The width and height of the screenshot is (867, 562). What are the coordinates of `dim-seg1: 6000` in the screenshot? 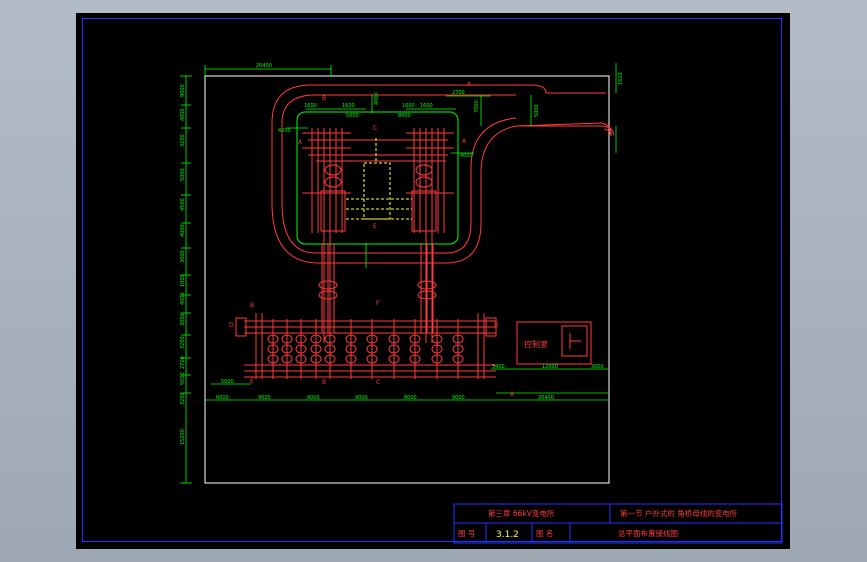 It's located at (222, 398).